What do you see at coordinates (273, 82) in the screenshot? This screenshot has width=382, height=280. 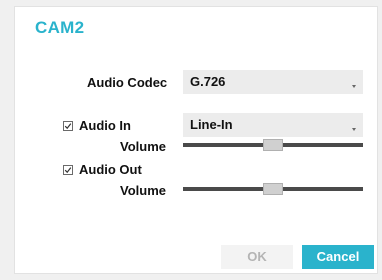 I see `audio-codec-select: G.726` at bounding box center [273, 82].